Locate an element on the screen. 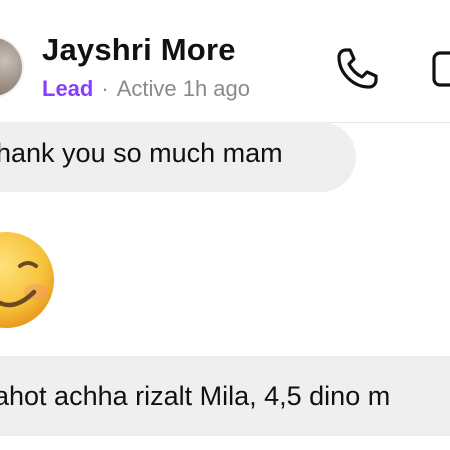  message-text: ahot achha rizalt Mila, 4,5 dino m is located at coordinates (195, 396).